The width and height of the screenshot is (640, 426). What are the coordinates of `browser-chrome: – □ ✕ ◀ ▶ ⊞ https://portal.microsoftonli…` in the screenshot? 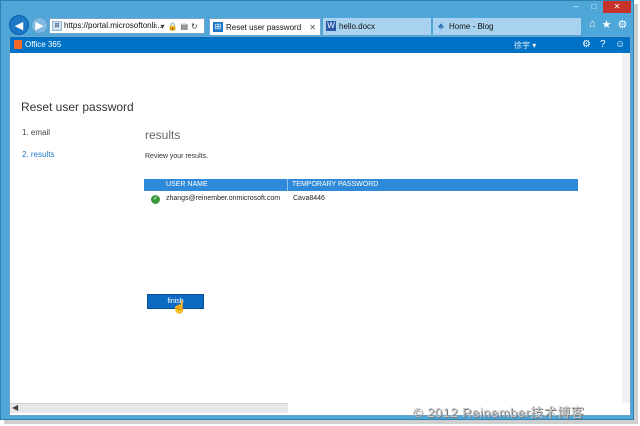 It's located at (317, 18).